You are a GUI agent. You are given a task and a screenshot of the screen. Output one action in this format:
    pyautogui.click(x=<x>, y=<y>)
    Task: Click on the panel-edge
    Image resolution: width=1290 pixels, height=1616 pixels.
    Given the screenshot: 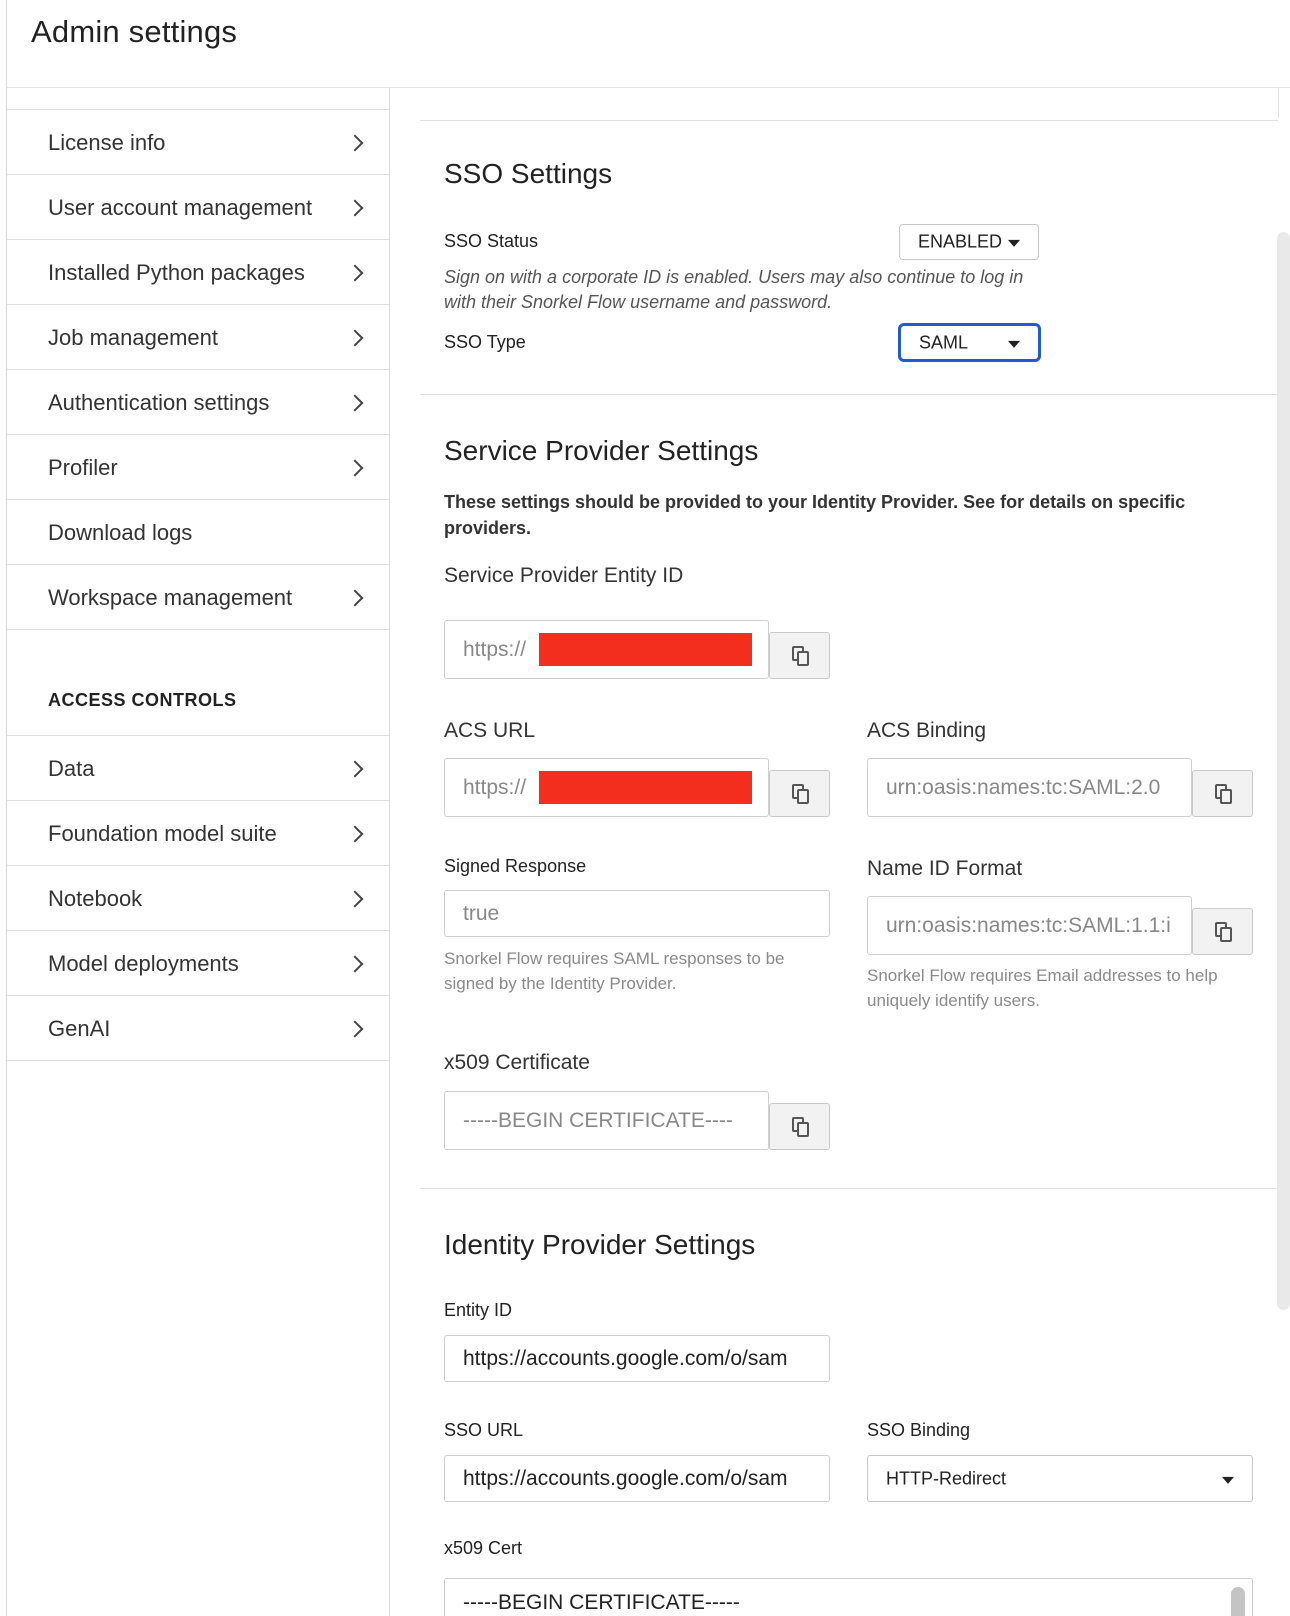 What is the action you would take?
    pyautogui.click(x=1278, y=103)
    